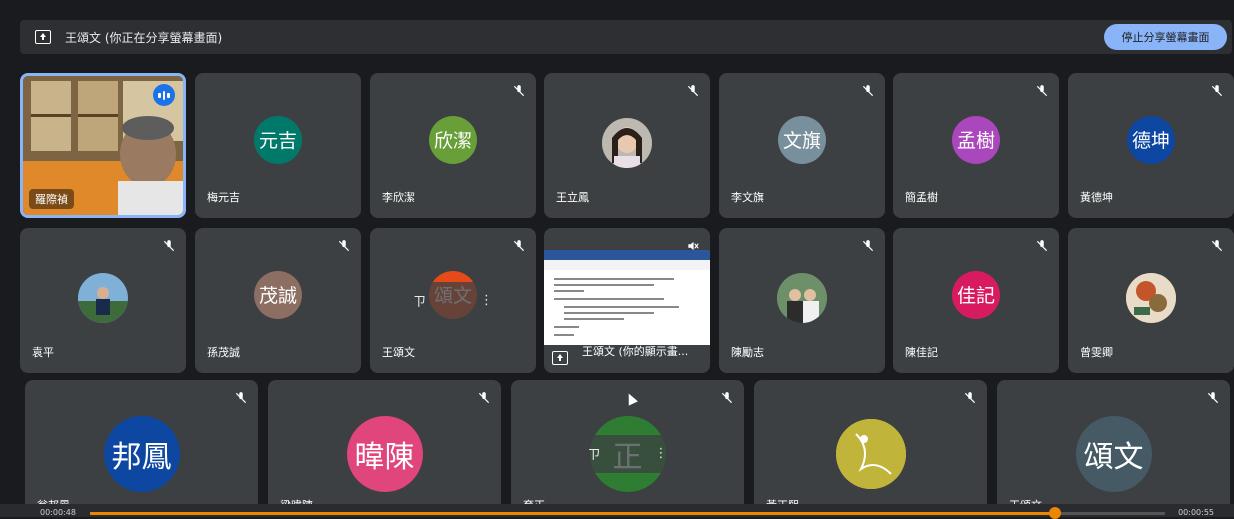 This screenshot has width=1234, height=519. Describe the element at coordinates (384, 453) in the screenshot. I see `avatar: 暐陳` at that location.